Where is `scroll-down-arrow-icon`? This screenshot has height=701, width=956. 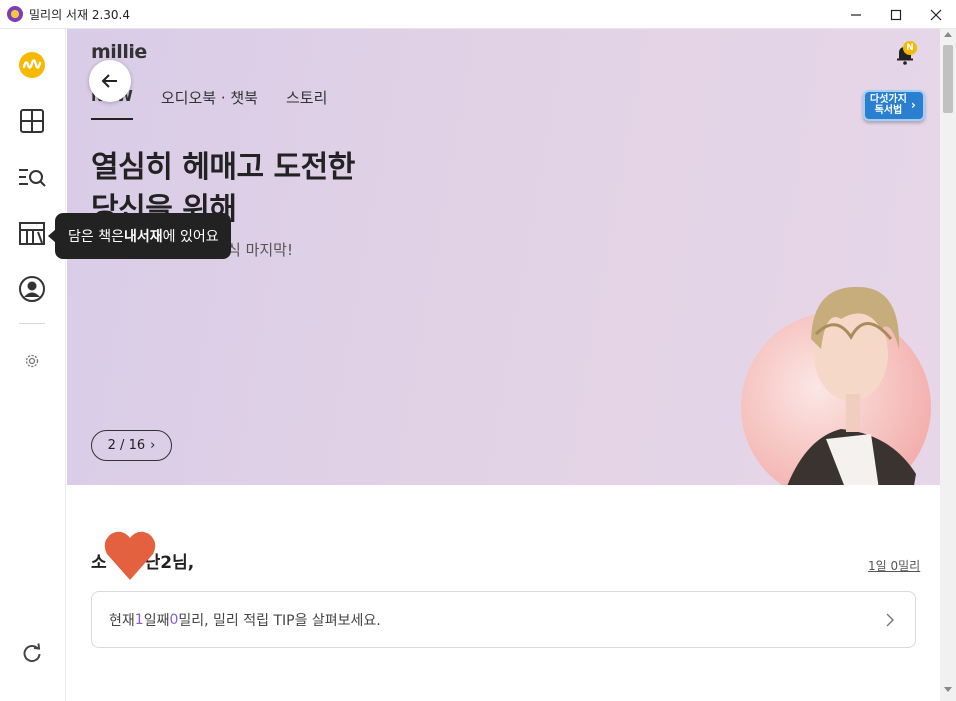
scroll-down-arrow-icon is located at coordinates (948, 689).